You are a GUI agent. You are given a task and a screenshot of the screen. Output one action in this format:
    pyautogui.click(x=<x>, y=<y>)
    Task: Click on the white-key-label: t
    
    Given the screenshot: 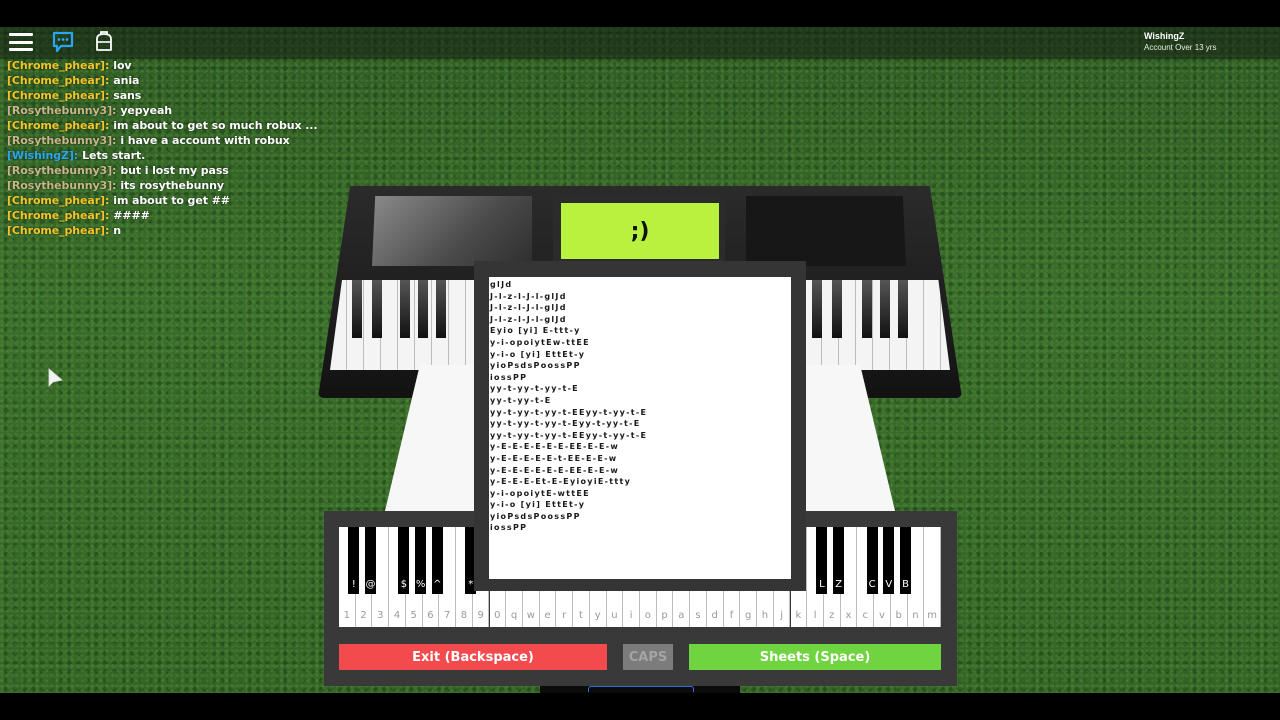 What is the action you would take?
    pyautogui.click(x=581, y=615)
    